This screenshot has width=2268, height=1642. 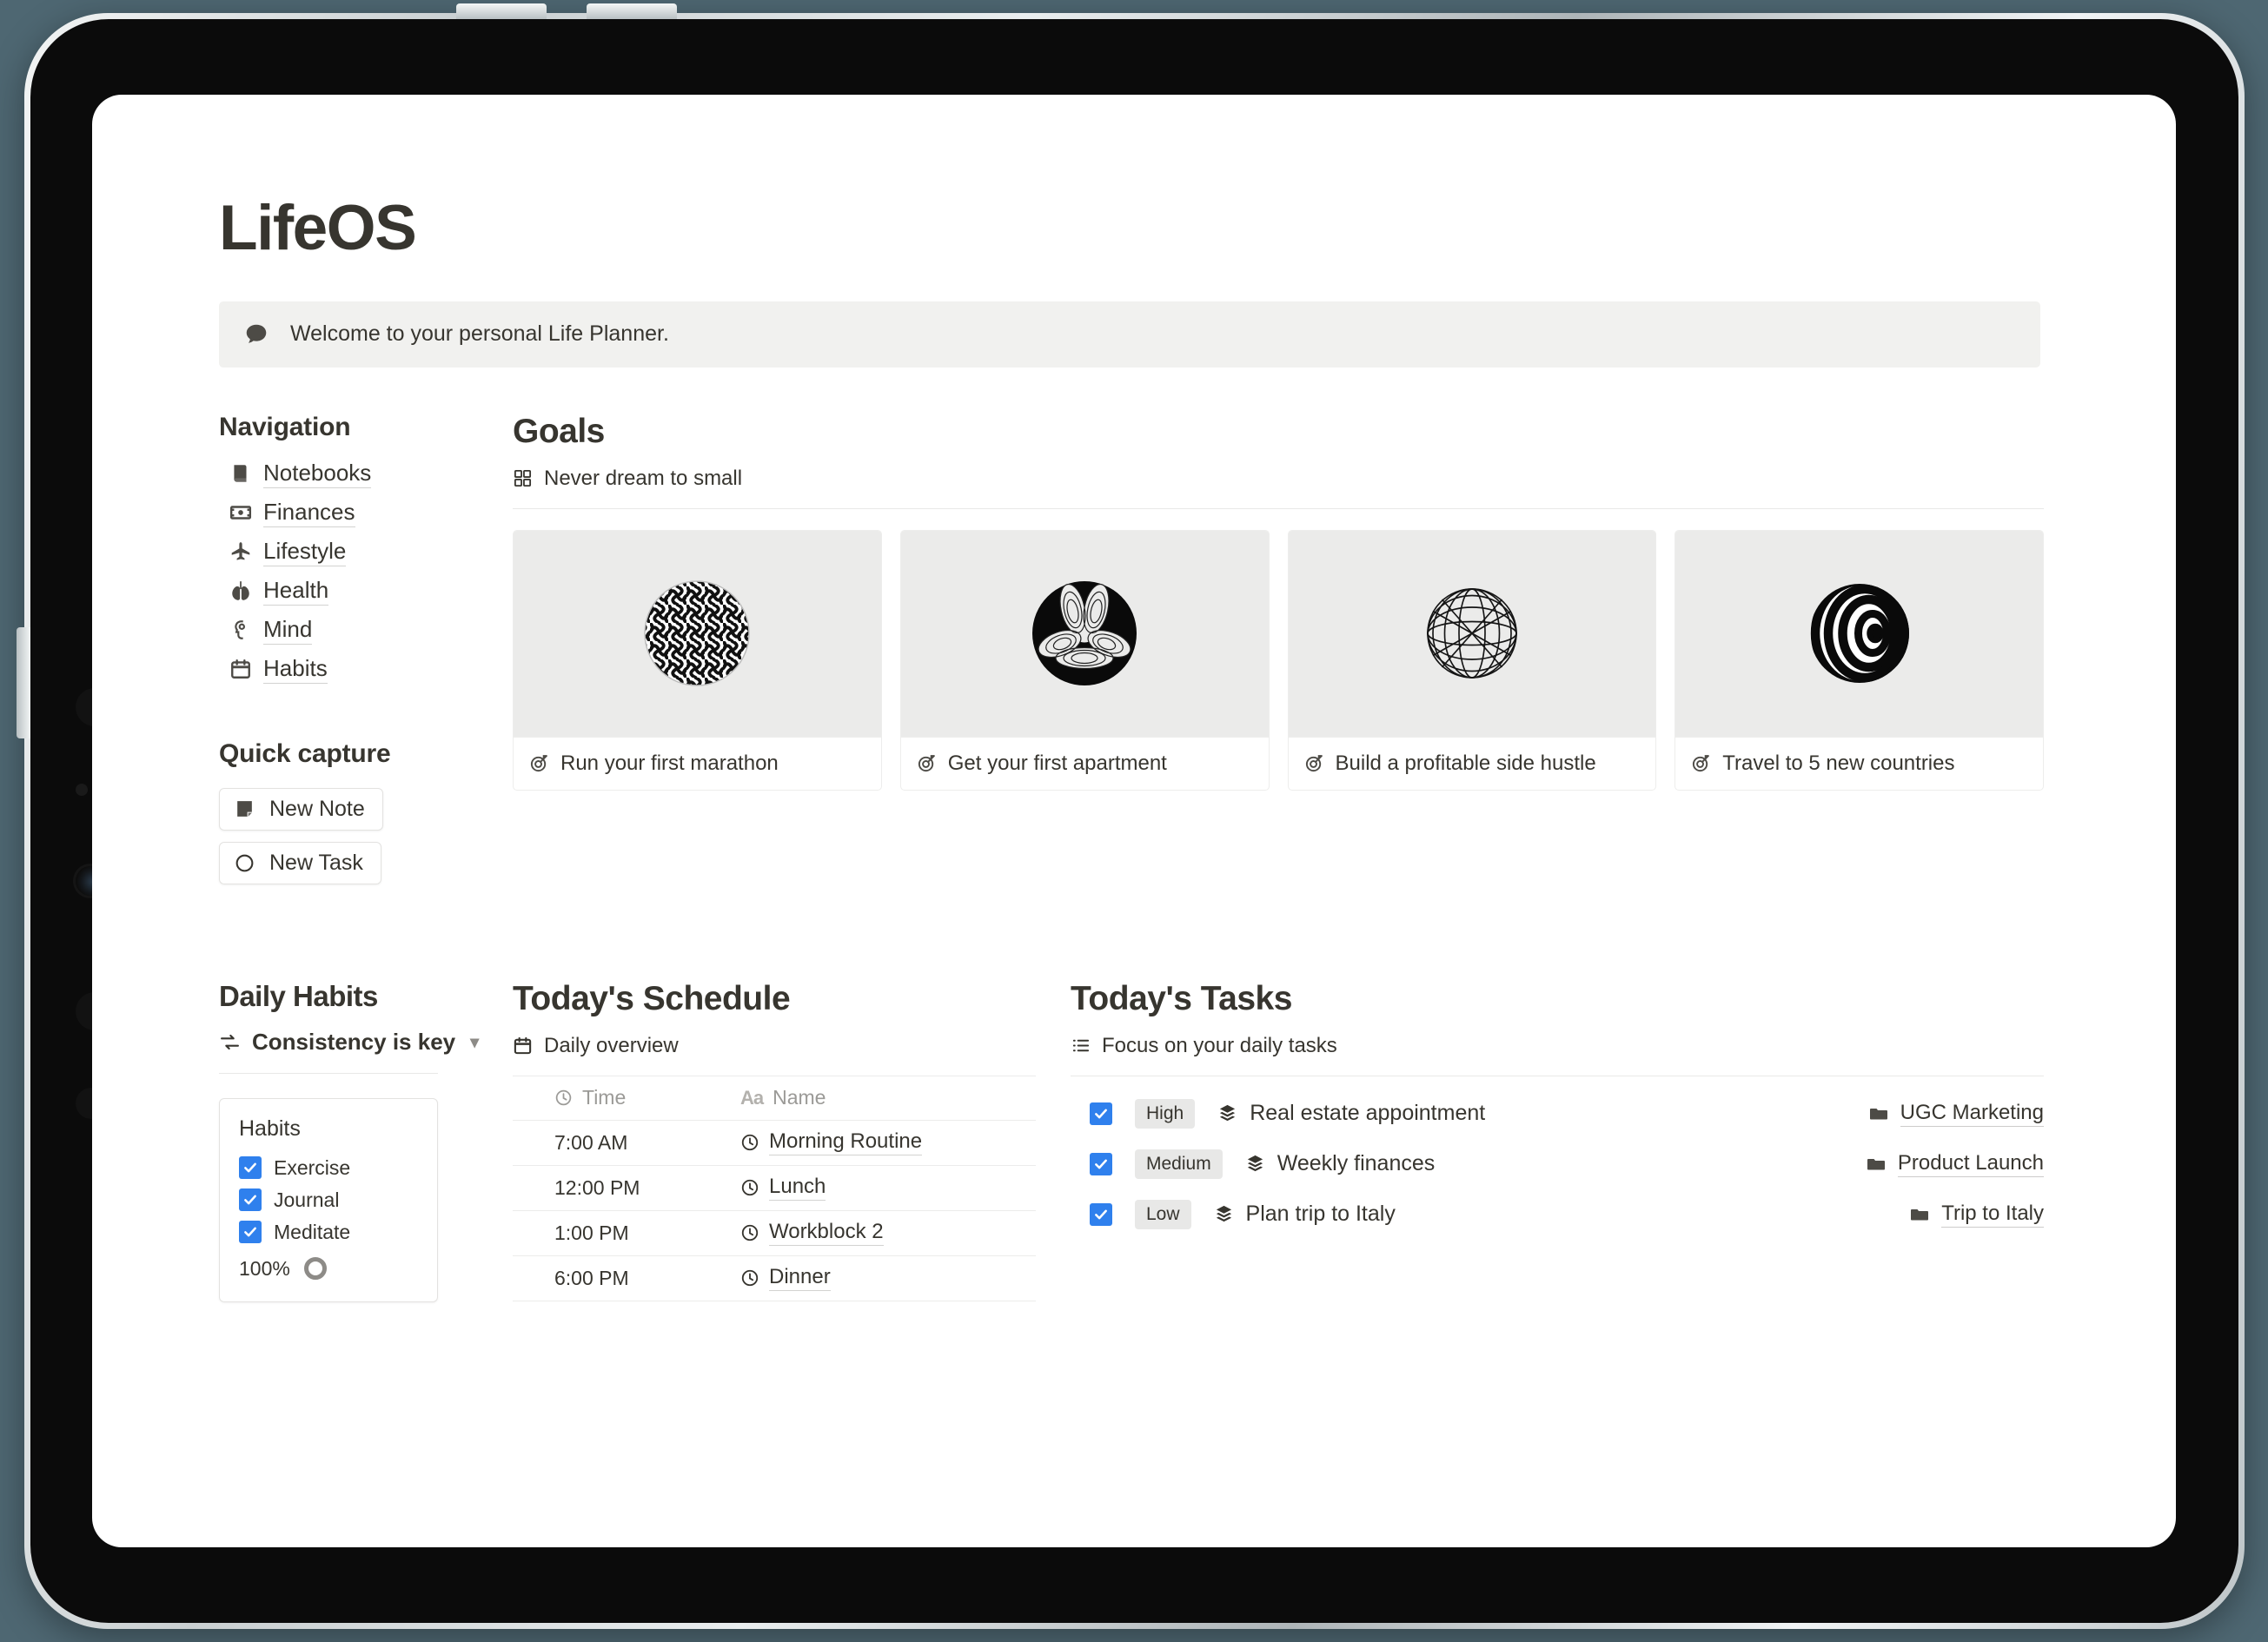 I want to click on goal-card-label: Get your first apartment, so click(x=1057, y=763).